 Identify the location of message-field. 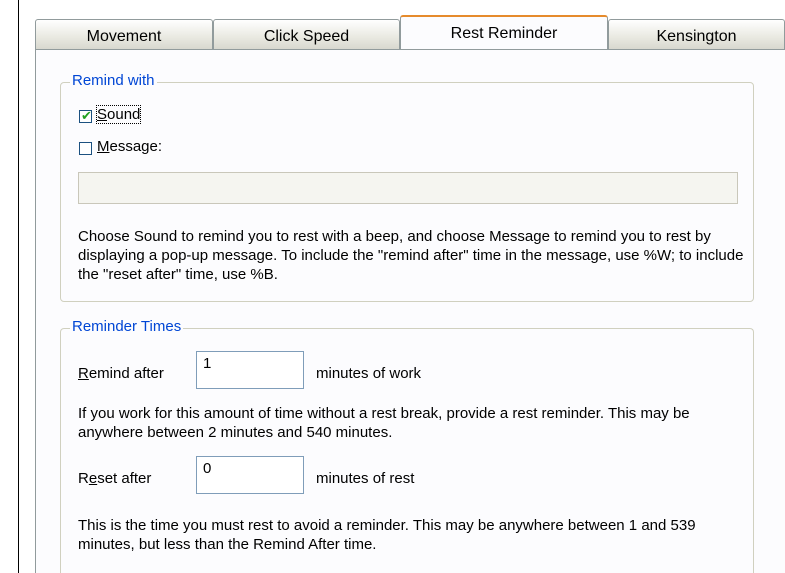
(408, 188).